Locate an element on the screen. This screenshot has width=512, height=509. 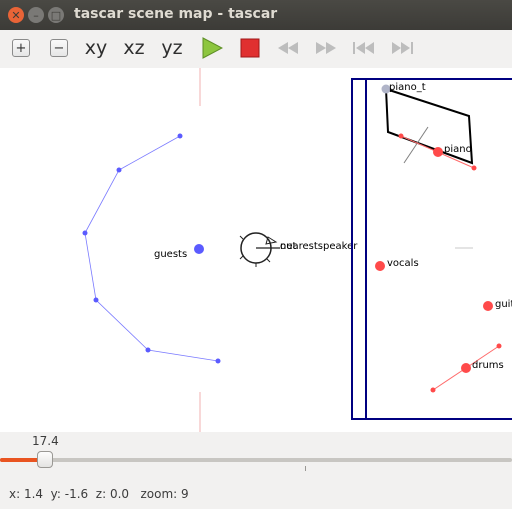
skip-end-icon is located at coordinates (402, 48).